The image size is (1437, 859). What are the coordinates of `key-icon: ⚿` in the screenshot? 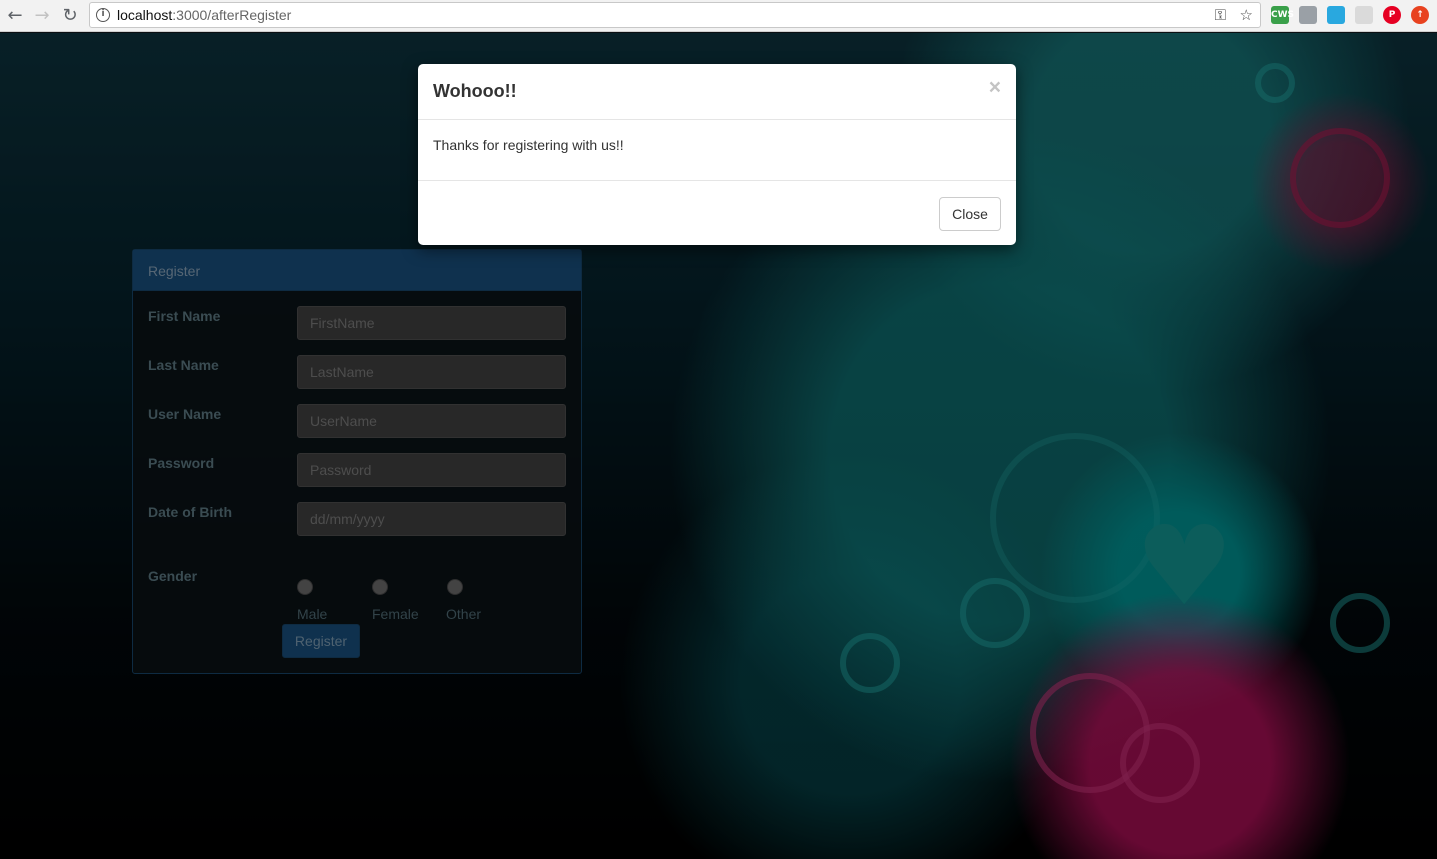 It's located at (1220, 15).